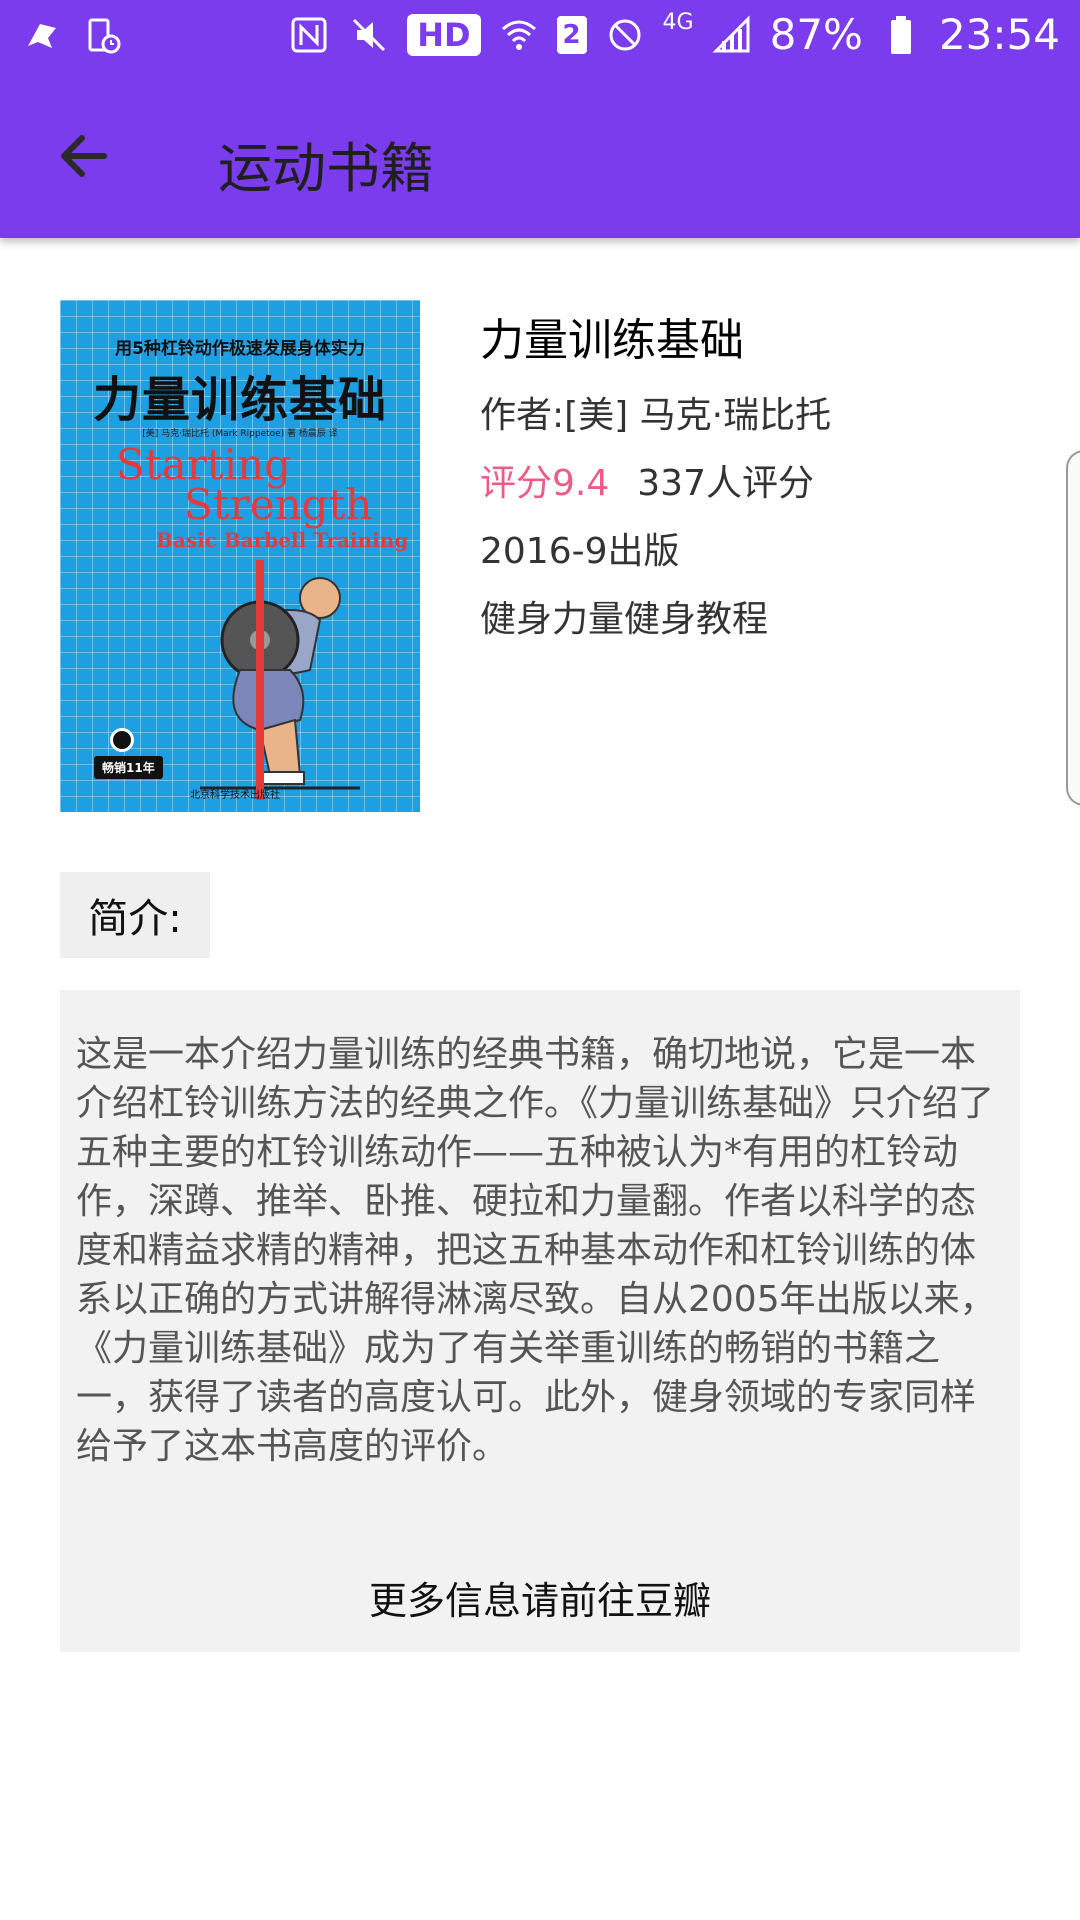 The width and height of the screenshot is (1080, 1920). What do you see at coordinates (725, 483) in the screenshot?
I see `rating-count: 337人评分` at bounding box center [725, 483].